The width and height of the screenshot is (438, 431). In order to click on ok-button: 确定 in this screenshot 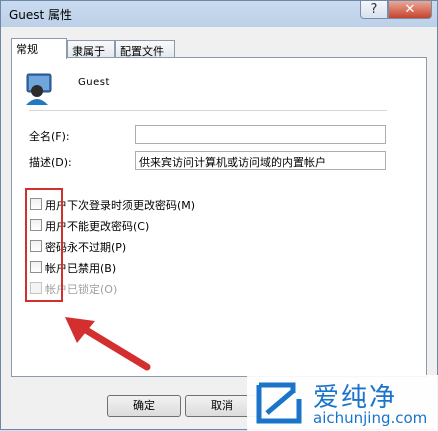, I will do `click(144, 406)`.